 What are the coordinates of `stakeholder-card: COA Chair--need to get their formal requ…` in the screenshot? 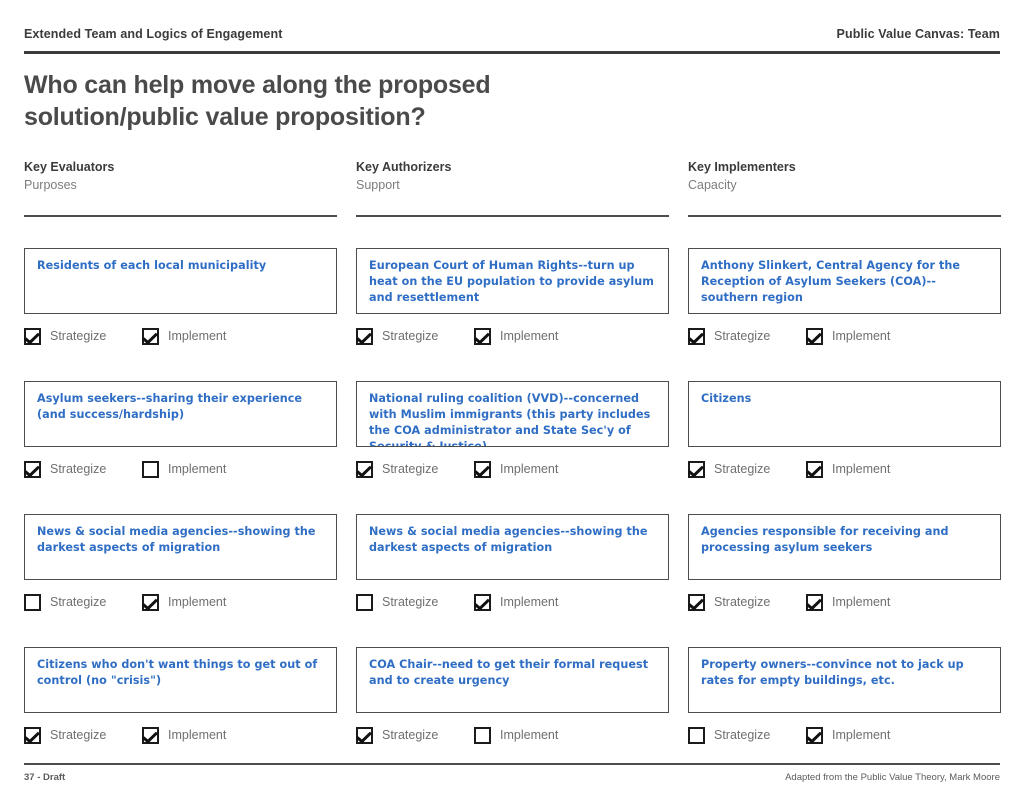 It's located at (512, 713).